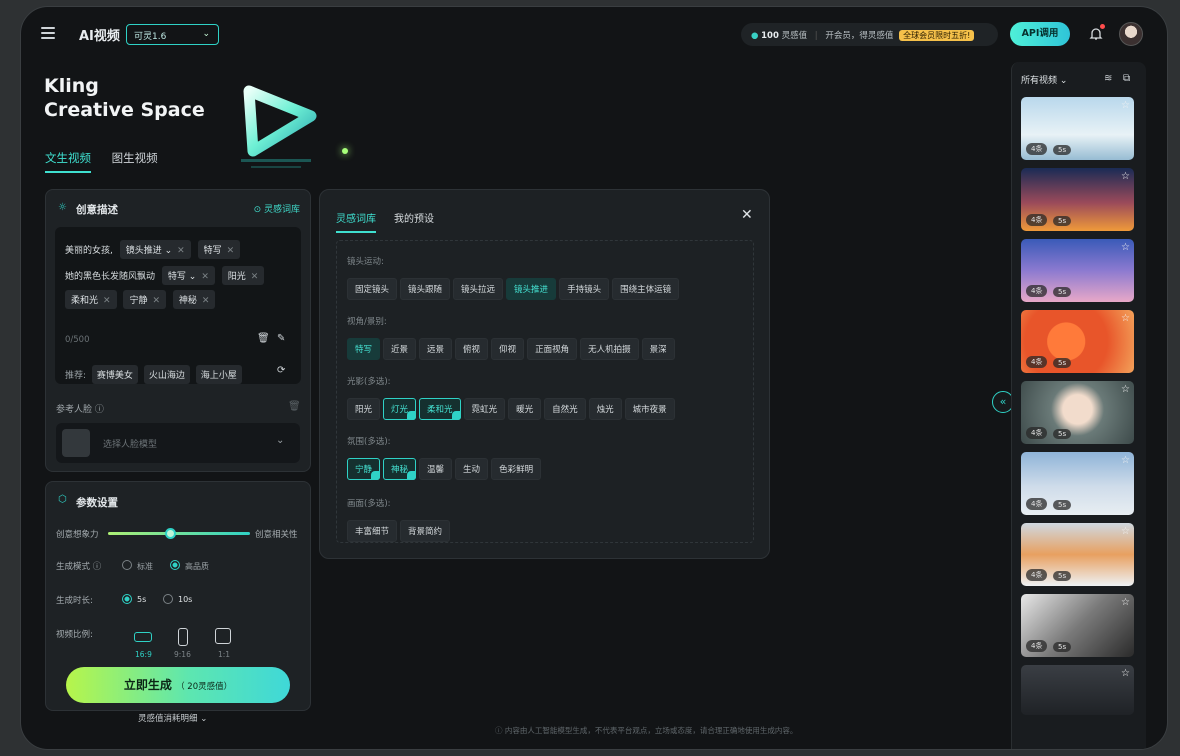 The width and height of the screenshot is (1180, 756). I want to click on prompt-chip: 柔和光 ✕, so click(91, 299).